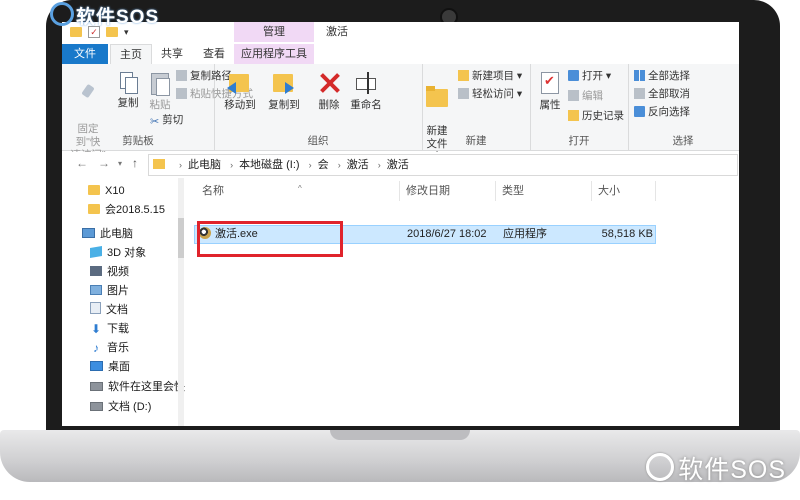  I want to click on paste-label: 粘贴, so click(160, 105).